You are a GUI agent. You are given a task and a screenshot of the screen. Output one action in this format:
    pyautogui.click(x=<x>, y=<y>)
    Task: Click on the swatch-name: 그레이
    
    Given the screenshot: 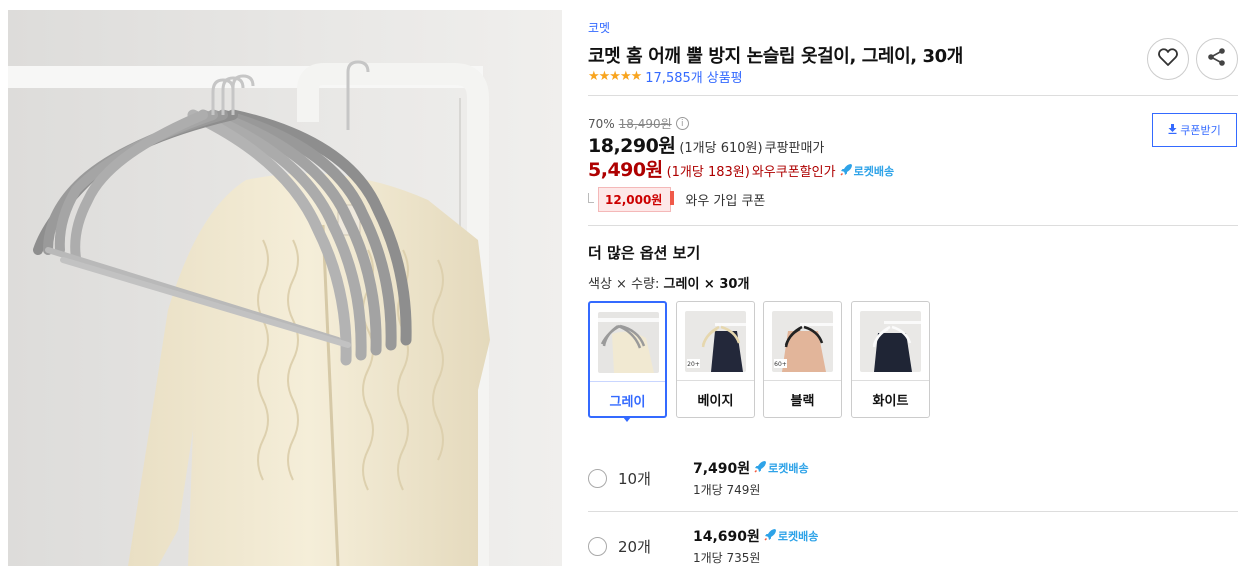 What is the action you would take?
    pyautogui.click(x=627, y=399)
    